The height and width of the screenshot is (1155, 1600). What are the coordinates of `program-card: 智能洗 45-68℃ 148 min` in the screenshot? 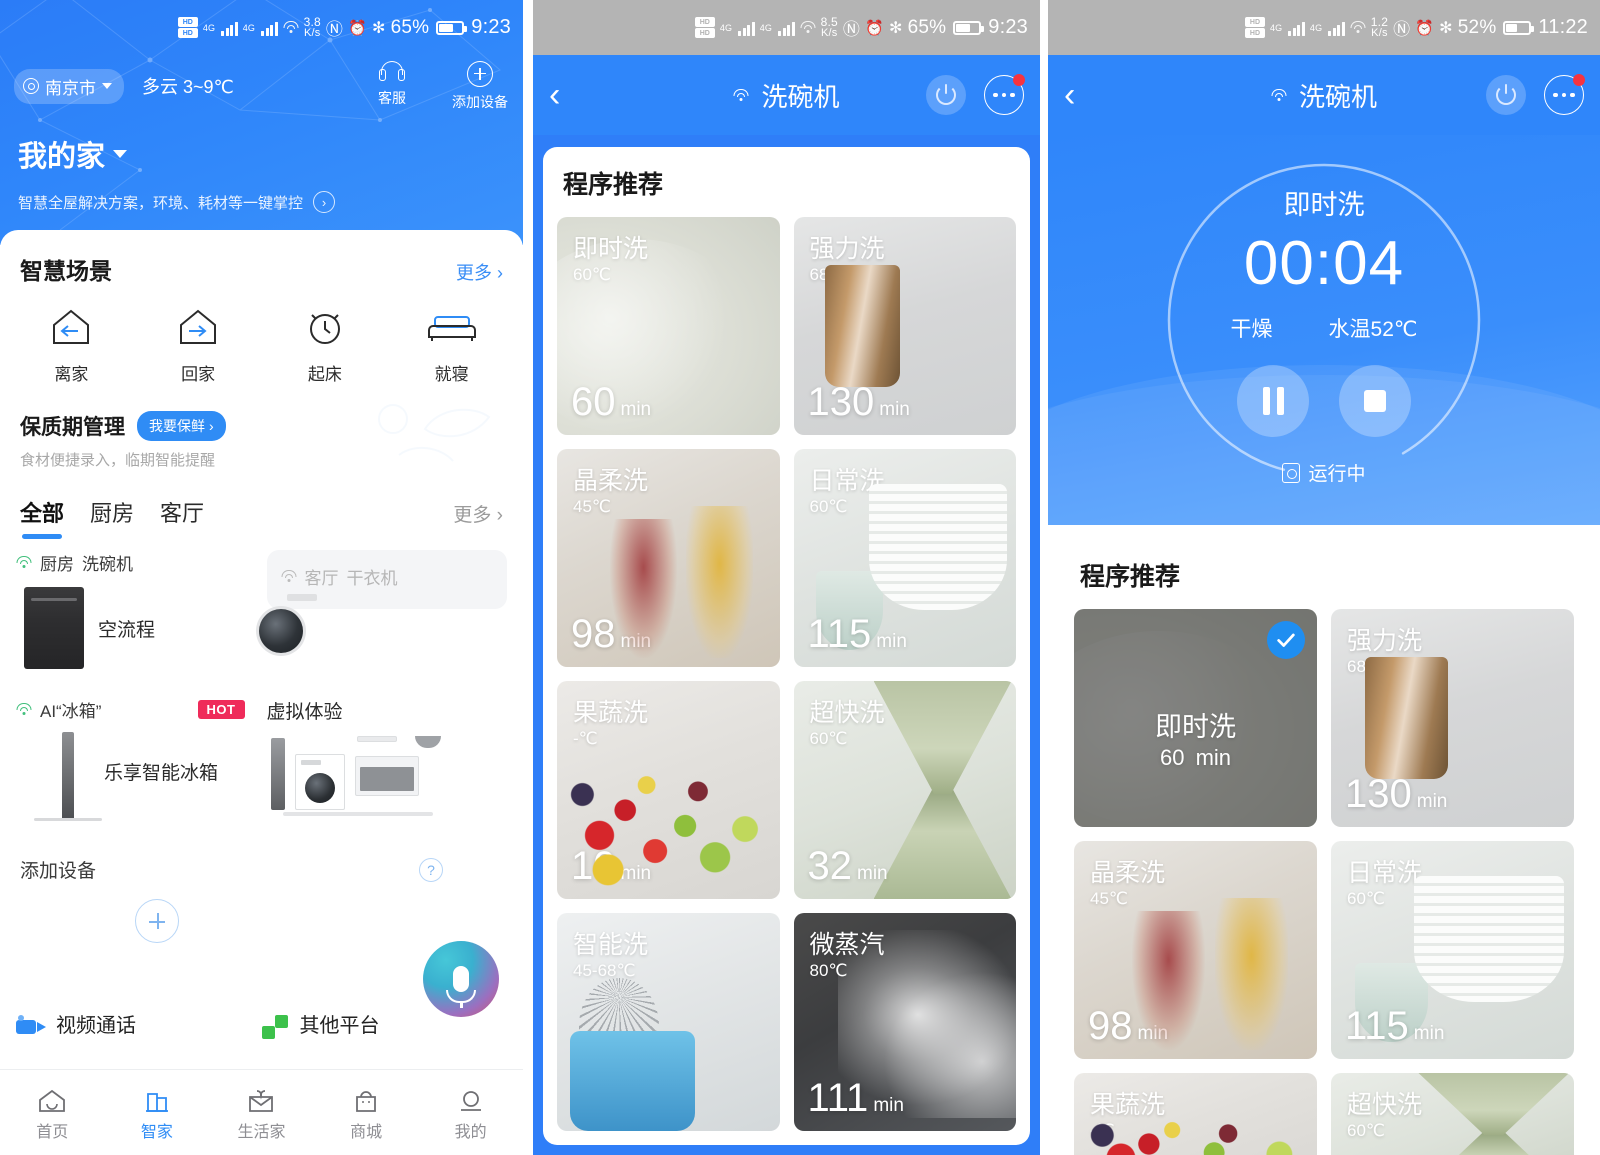 It's located at (668, 1022).